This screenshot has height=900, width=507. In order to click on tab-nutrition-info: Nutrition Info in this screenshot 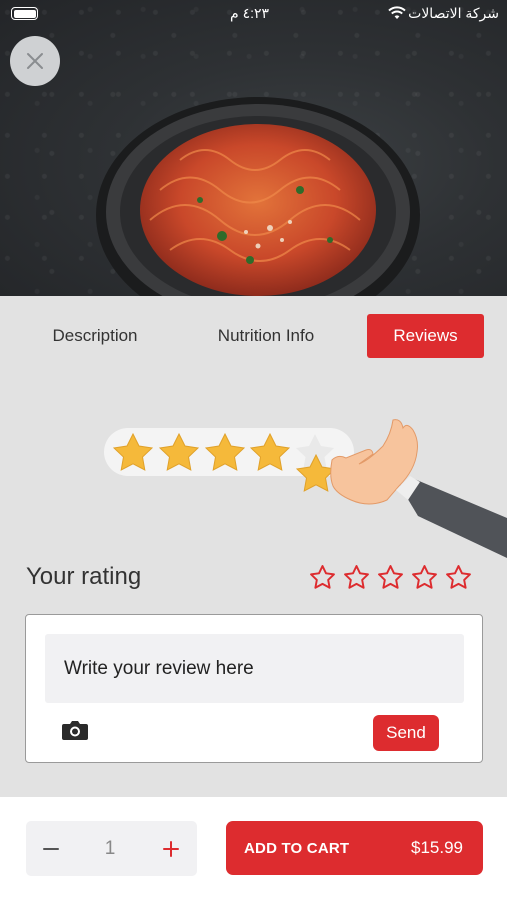, I will do `click(266, 336)`.